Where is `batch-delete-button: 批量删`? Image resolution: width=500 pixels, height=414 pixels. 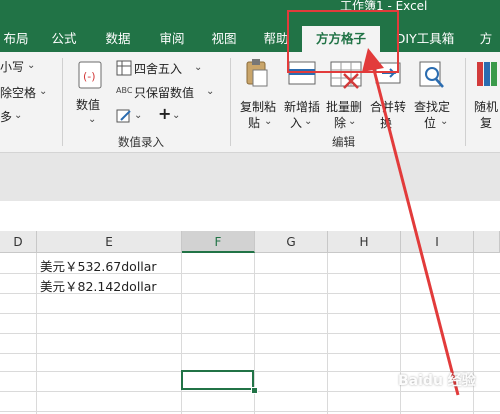 batch-delete-button: 批量删 is located at coordinates (344, 106).